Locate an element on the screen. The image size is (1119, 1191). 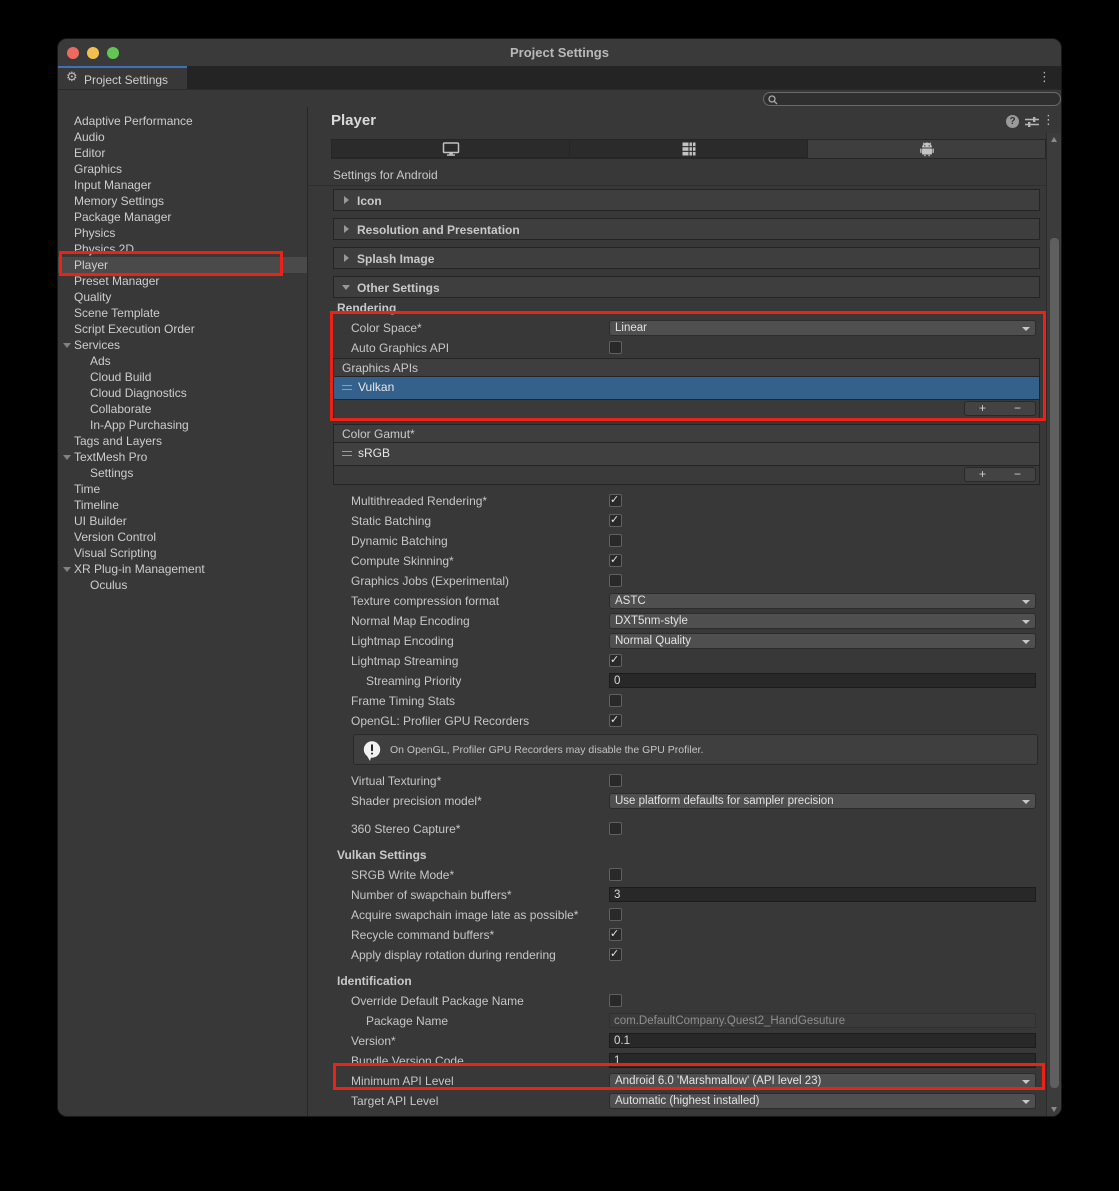
checkbox-frame-timing-stats is located at coordinates (615, 700).